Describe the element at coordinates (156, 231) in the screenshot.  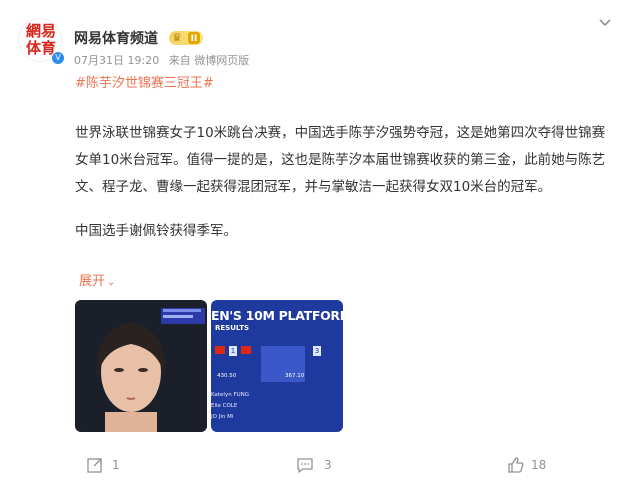
I see `post-body-second-paragraph: 中国选手谢佩铃获得季军。` at that location.